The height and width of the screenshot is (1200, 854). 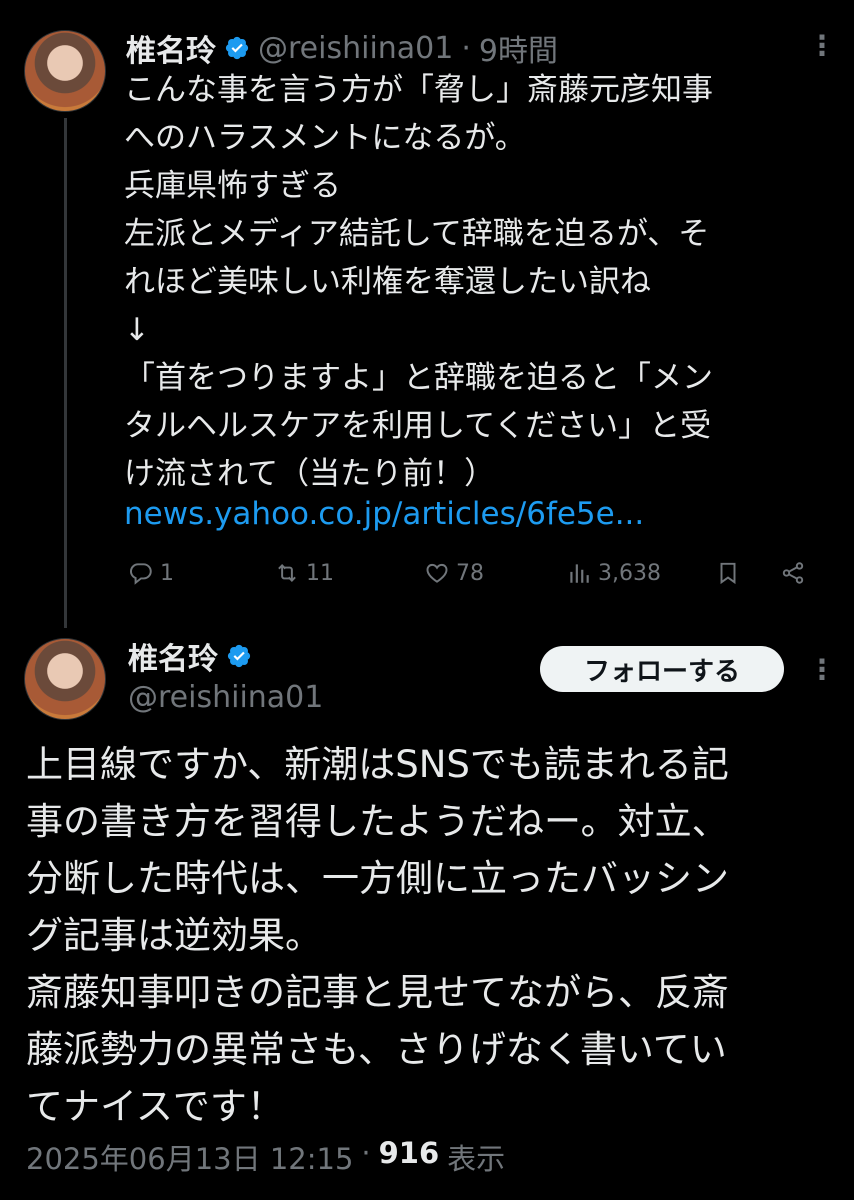 What do you see at coordinates (662, 669) in the screenshot?
I see `follow-button: フォローする` at bounding box center [662, 669].